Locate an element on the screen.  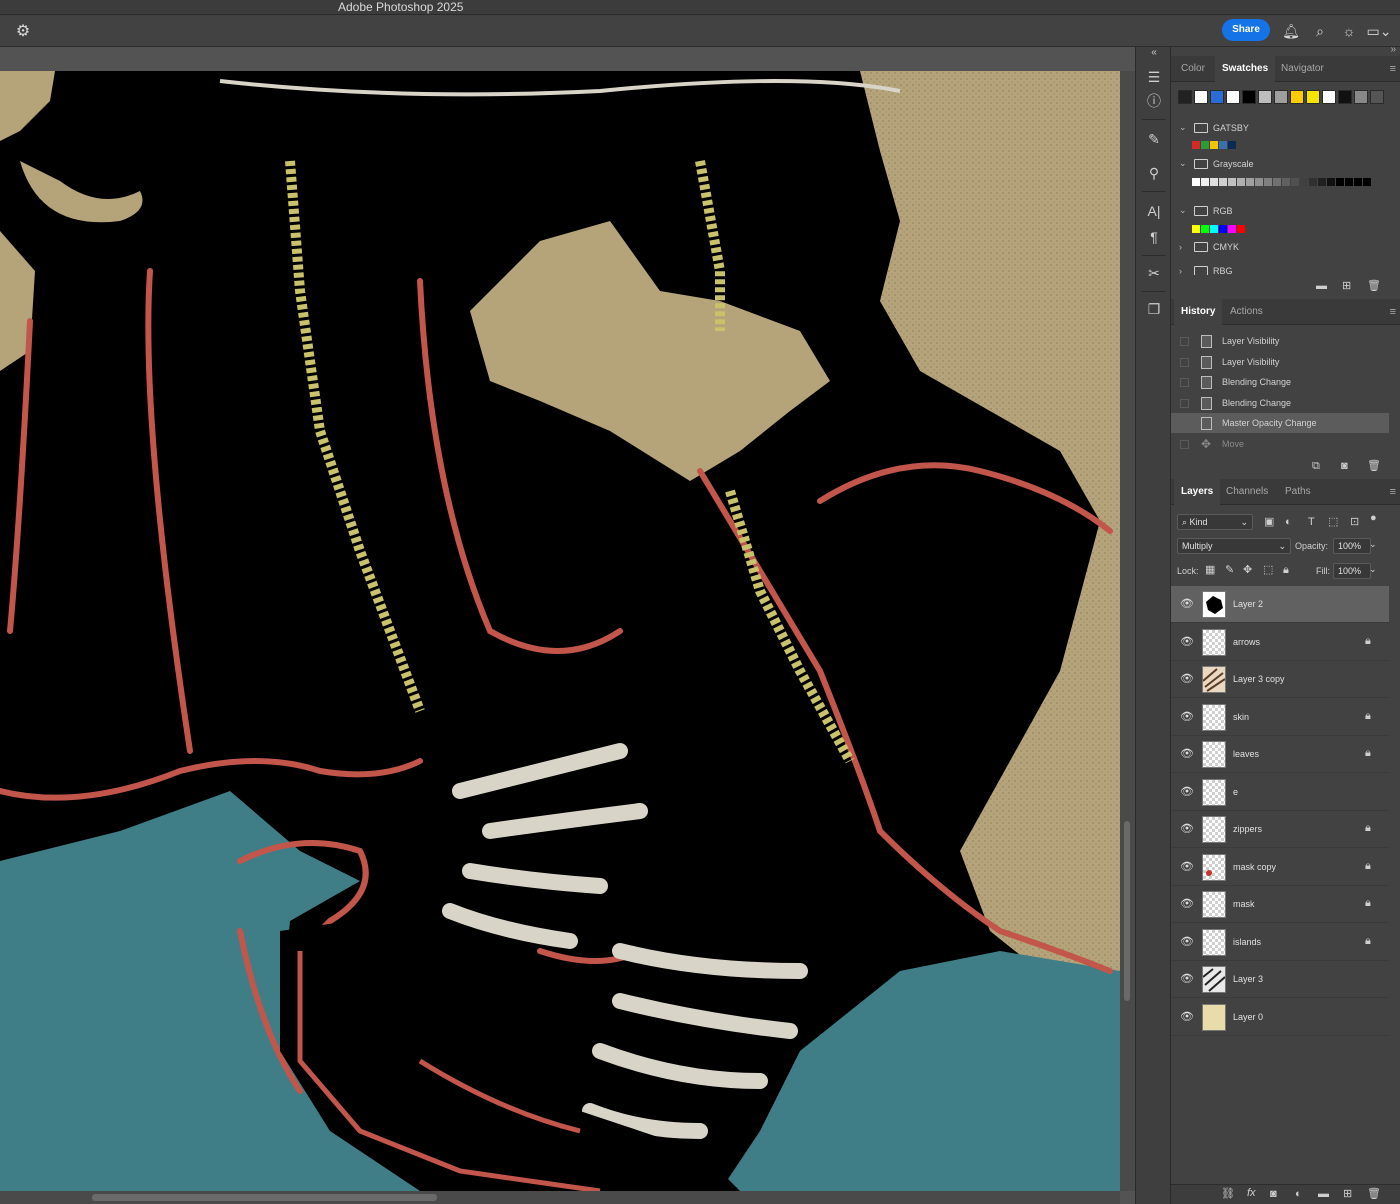
character-icon: A| is located at coordinates (1154, 211).